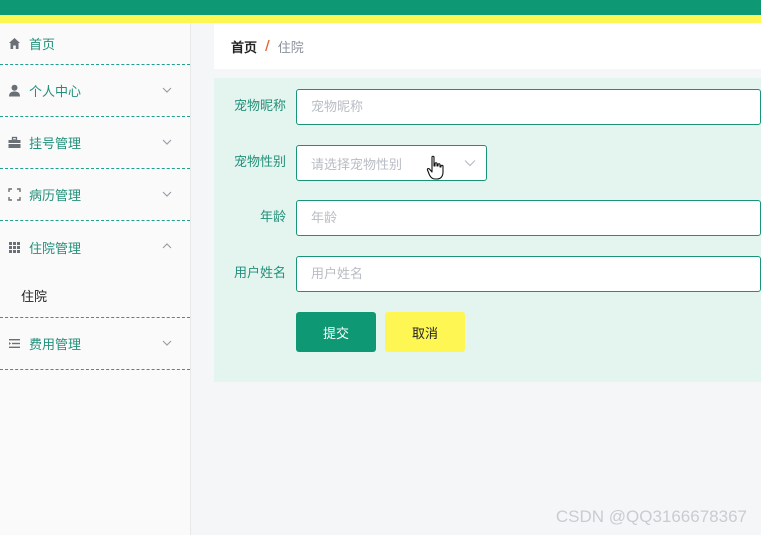  I want to click on gender-select-placeholder: 请选择宠物性别, so click(357, 165).